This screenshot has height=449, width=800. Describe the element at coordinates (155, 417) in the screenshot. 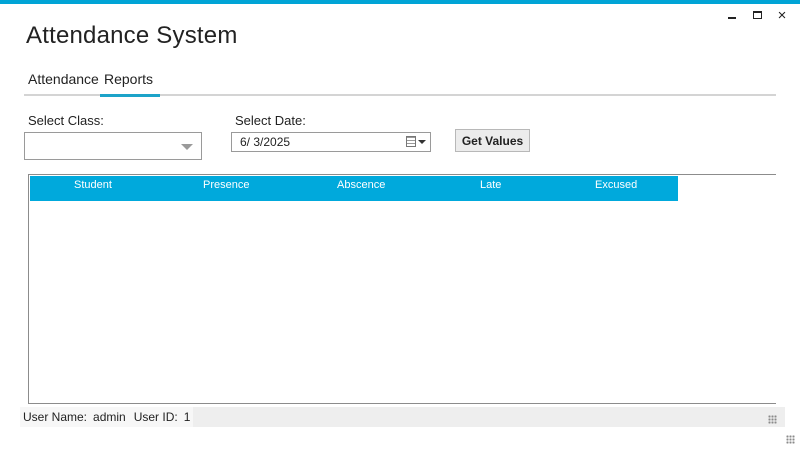

I see `user-id-label: User ID:` at that location.